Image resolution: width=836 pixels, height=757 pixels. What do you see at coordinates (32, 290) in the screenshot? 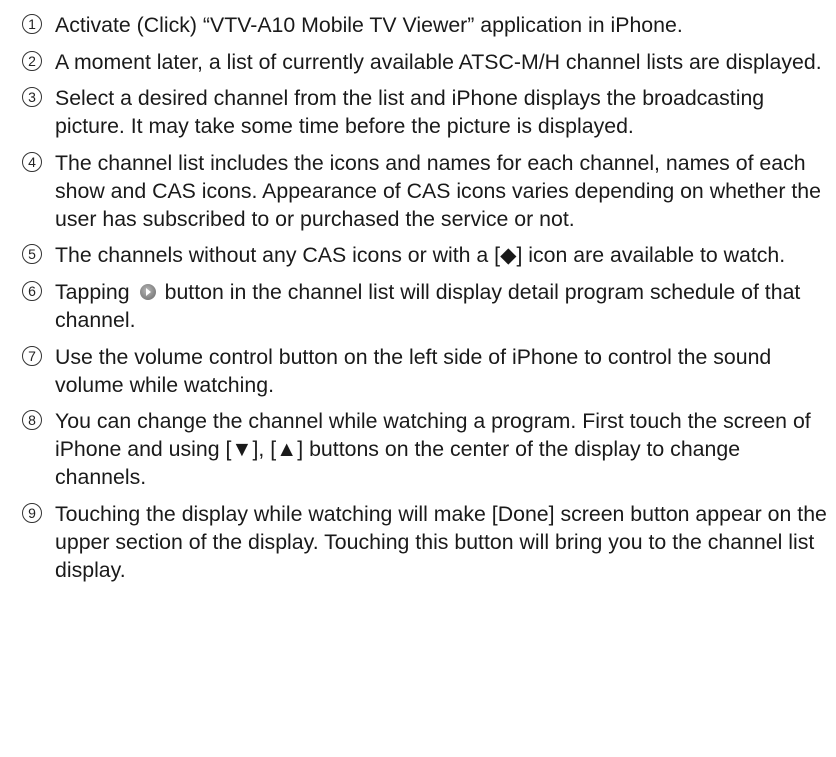
I see `step-number-badge: 6` at bounding box center [32, 290].